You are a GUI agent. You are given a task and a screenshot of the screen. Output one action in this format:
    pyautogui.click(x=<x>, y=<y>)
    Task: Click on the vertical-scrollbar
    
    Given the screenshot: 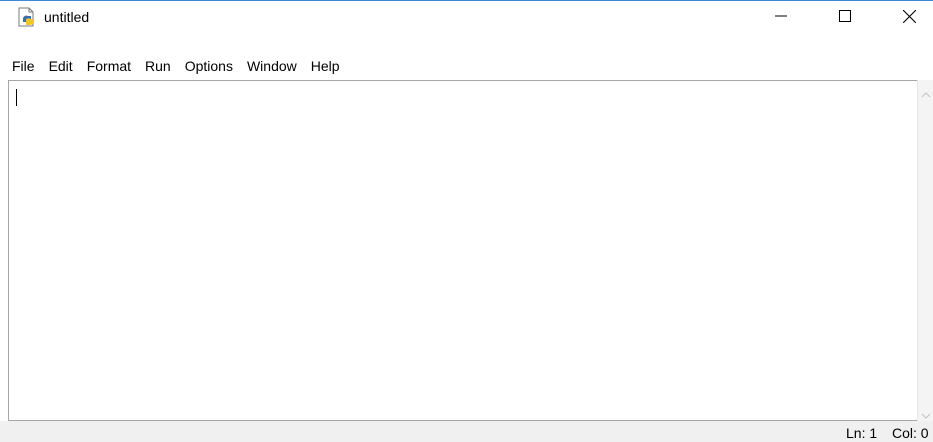 What is the action you would take?
    pyautogui.click(x=925, y=250)
    